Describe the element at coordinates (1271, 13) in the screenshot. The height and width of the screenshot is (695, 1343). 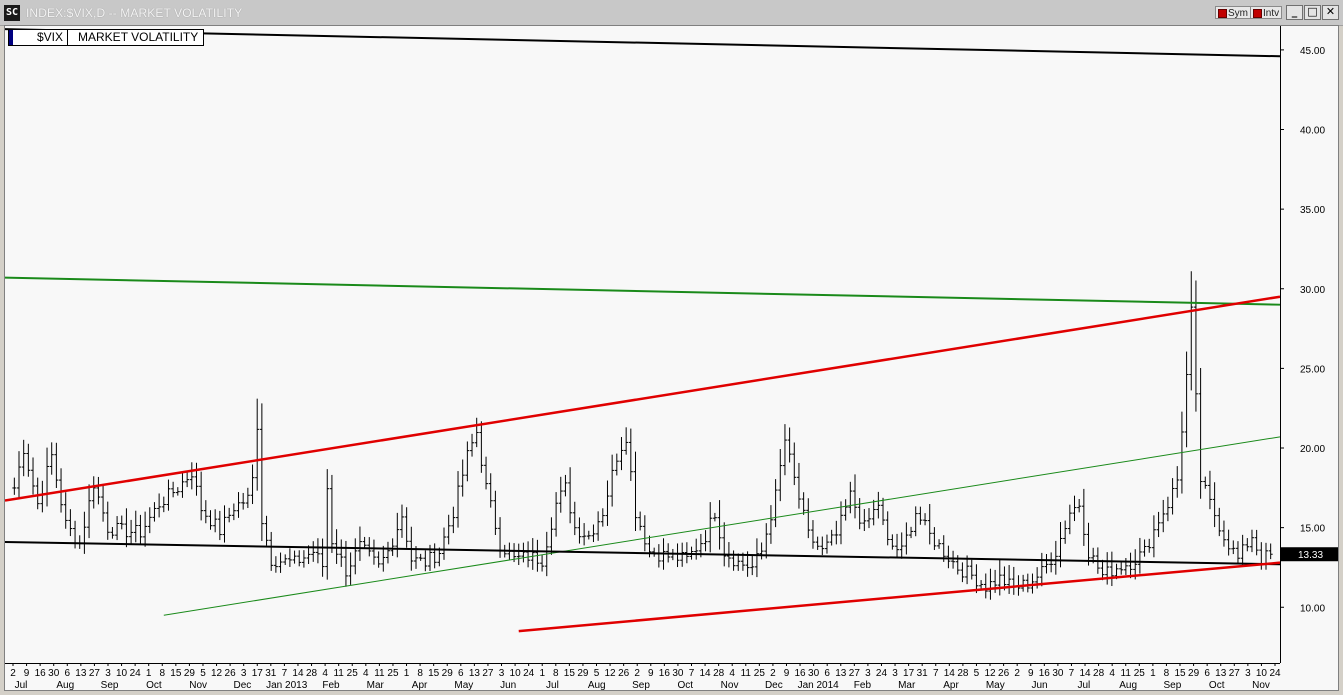
I see `intv-toggle-label: Intv` at that location.